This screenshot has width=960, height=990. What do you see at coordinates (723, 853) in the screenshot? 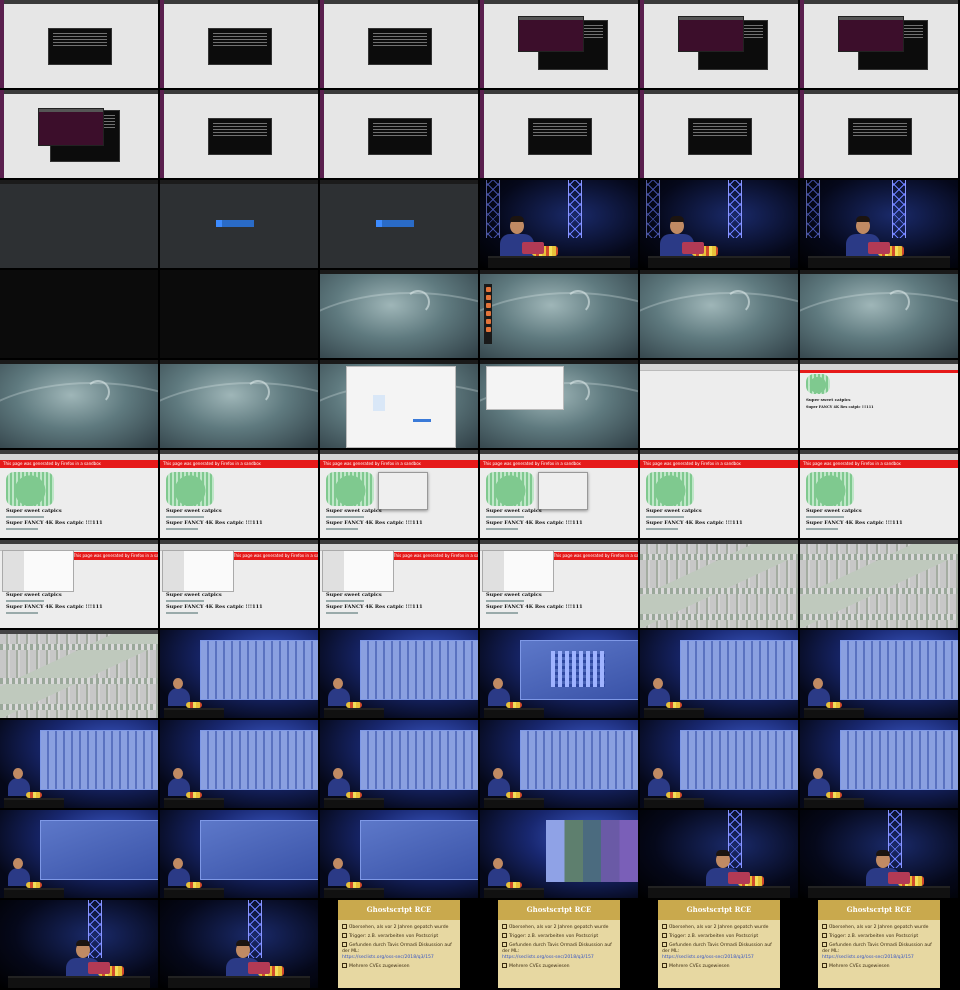
I see `speaker-hair` at bounding box center [723, 853].